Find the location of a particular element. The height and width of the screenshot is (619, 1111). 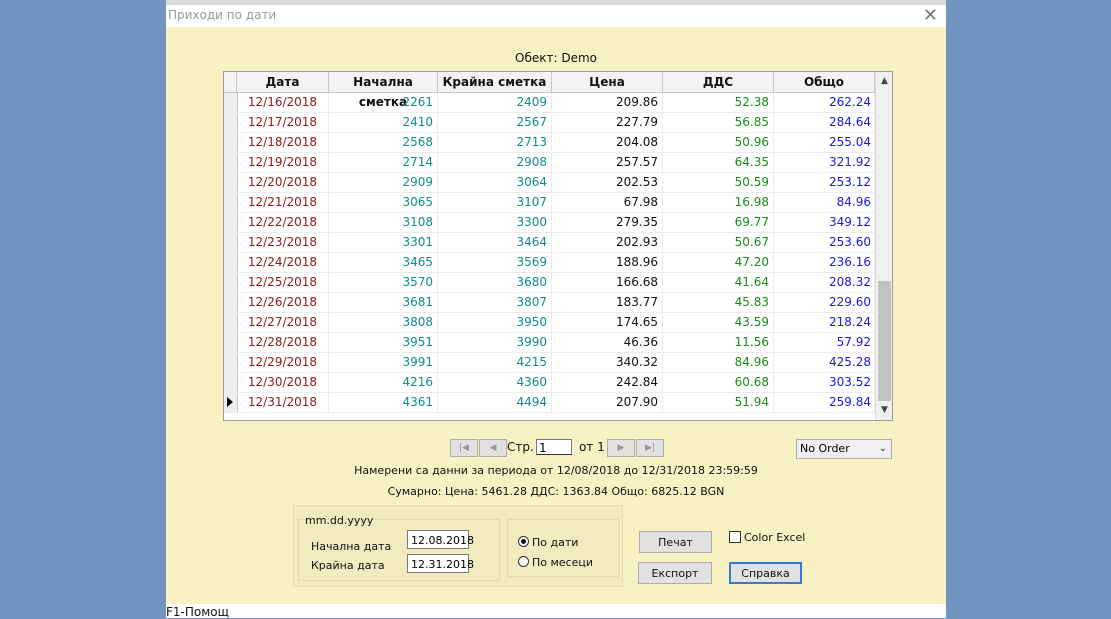

cell-date: 12/30/2018 is located at coordinates (283, 382).